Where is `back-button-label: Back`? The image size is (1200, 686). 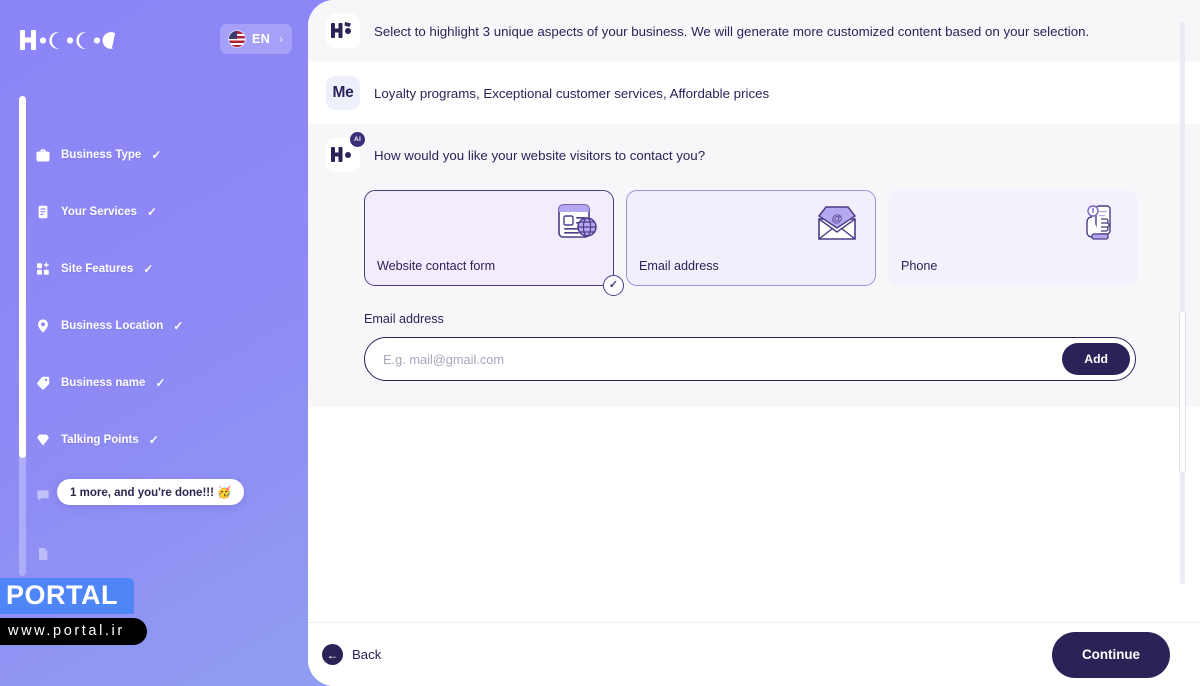
back-button-label: Back is located at coordinates (367, 654).